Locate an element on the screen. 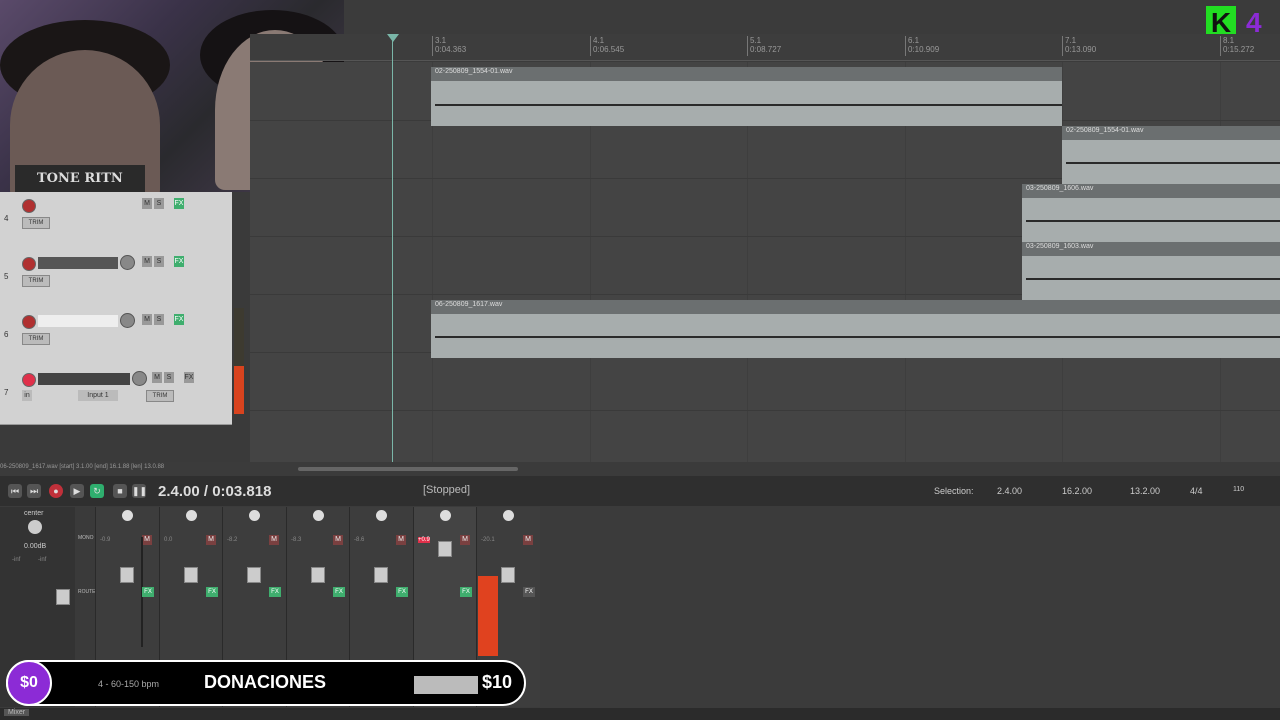 This screenshot has width=1280, height=720. selection-end: 16.2.00 is located at coordinates (1077, 491).